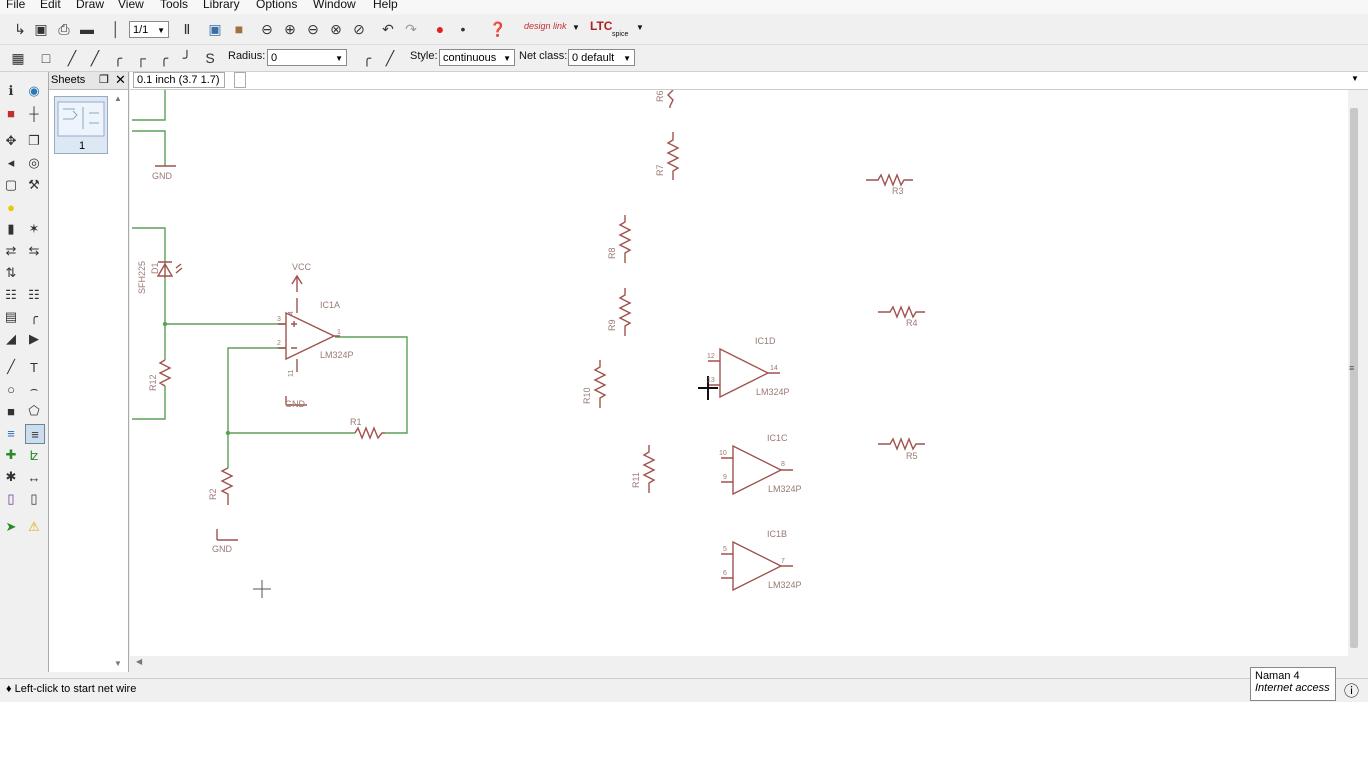 The width and height of the screenshot is (1368, 770). What do you see at coordinates (41, 29) in the screenshot?
I see `save-icon: ▣` at bounding box center [41, 29].